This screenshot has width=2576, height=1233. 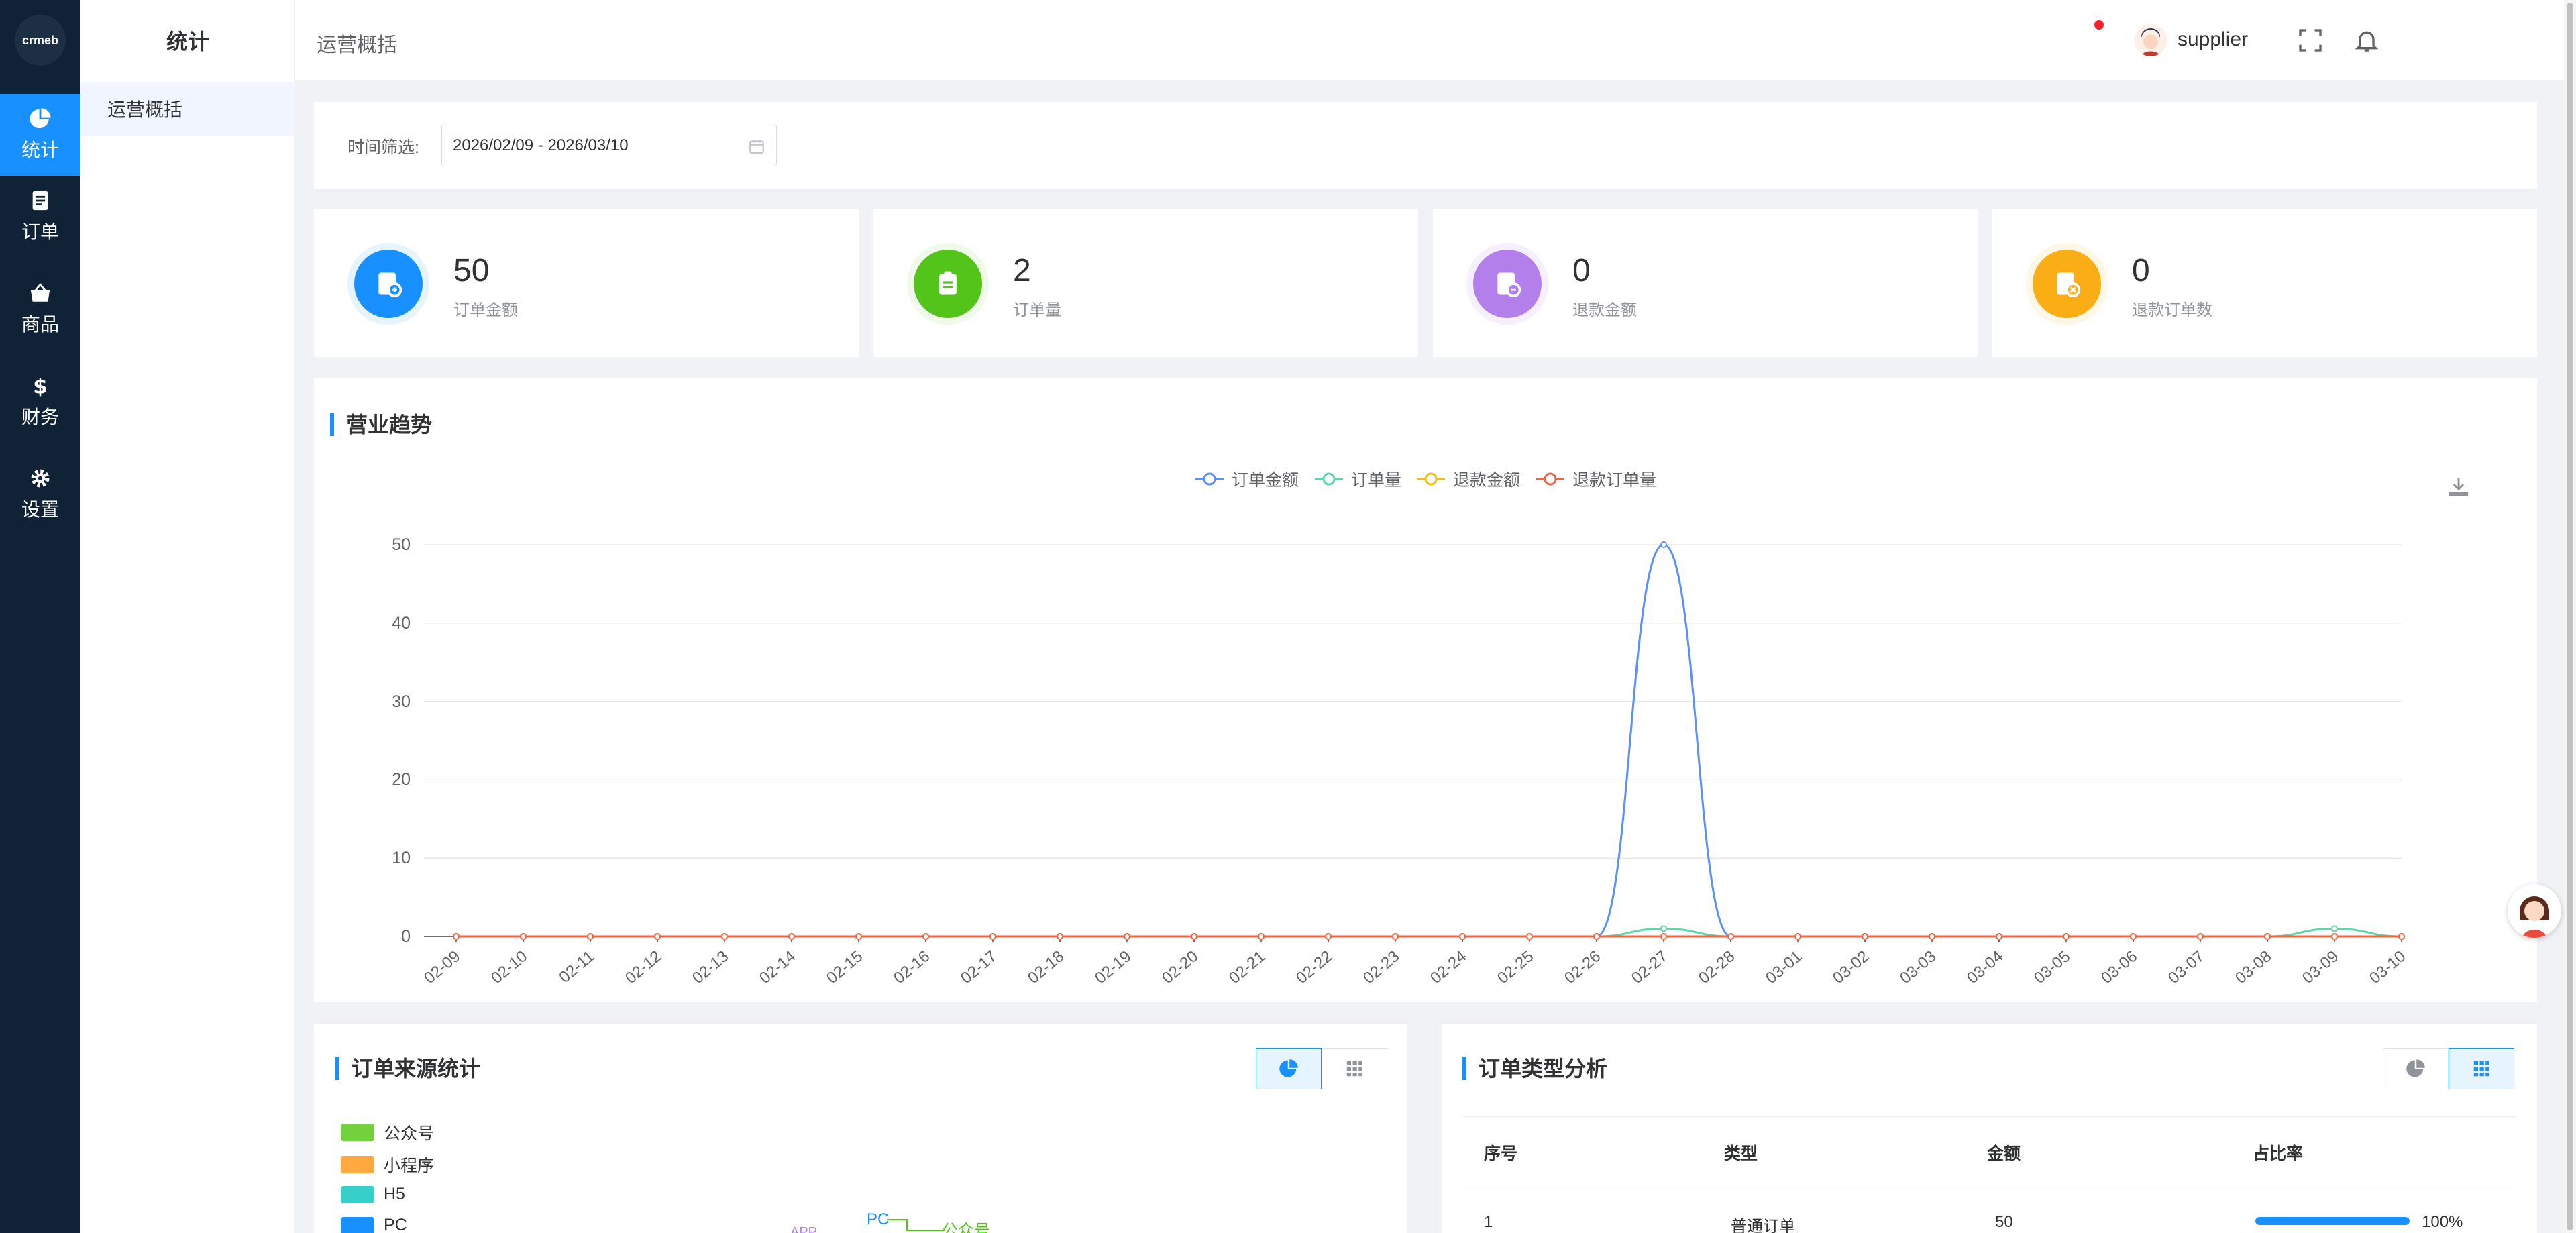 I want to click on date-range-input: 2026/02/09 - 2026/03/10, so click(x=609, y=145).